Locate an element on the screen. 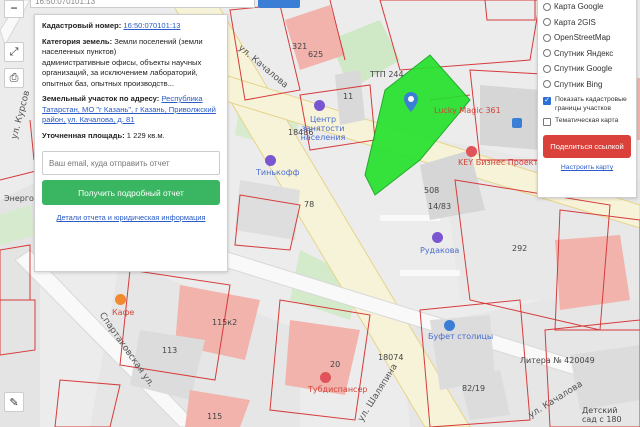 This screenshot has width=640, height=427. layer-option: Карта Google is located at coordinates (587, 7).